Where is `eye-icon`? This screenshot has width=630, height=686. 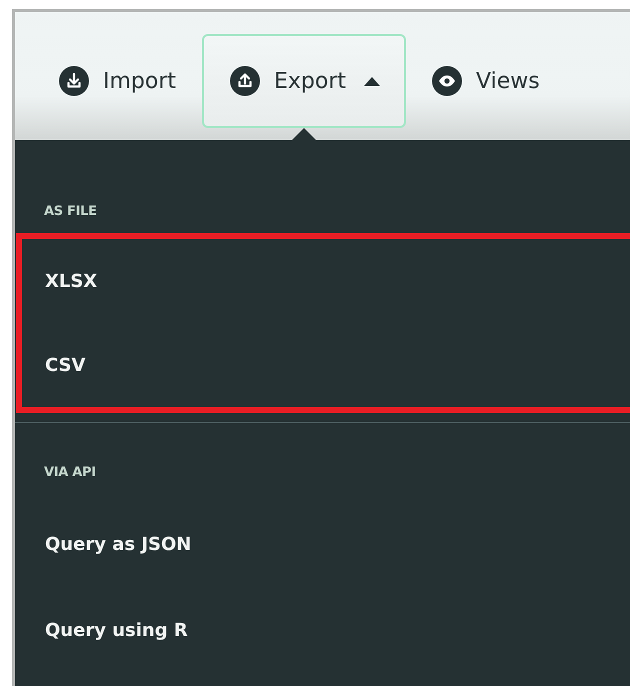 eye-icon is located at coordinates (447, 81).